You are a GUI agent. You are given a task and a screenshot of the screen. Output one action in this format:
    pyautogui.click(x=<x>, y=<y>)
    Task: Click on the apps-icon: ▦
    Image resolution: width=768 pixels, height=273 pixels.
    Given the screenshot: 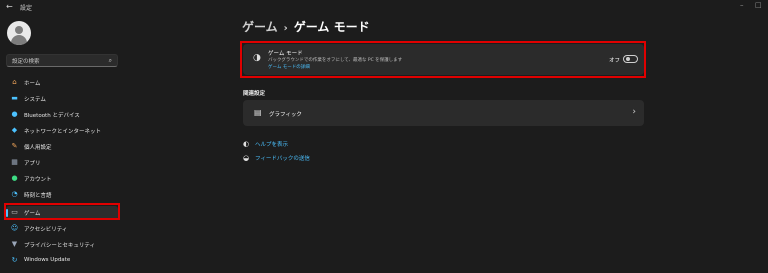 What is the action you would take?
    pyautogui.click(x=14, y=162)
    